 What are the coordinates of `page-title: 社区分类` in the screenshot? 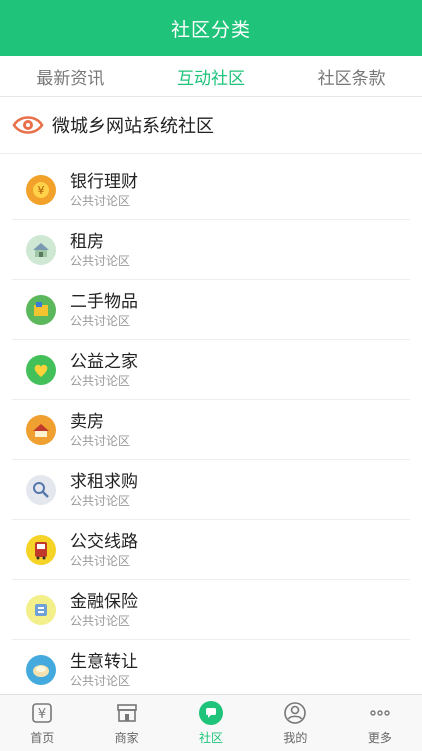 It's located at (210, 29).